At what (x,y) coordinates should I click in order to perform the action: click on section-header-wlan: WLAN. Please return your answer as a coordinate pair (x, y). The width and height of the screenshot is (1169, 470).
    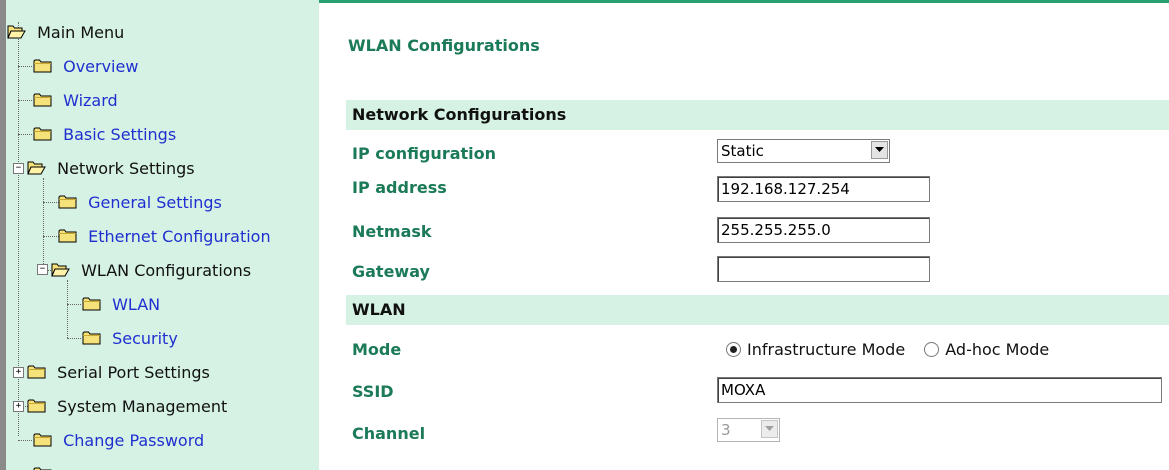
    Looking at the image, I should click on (757, 310).